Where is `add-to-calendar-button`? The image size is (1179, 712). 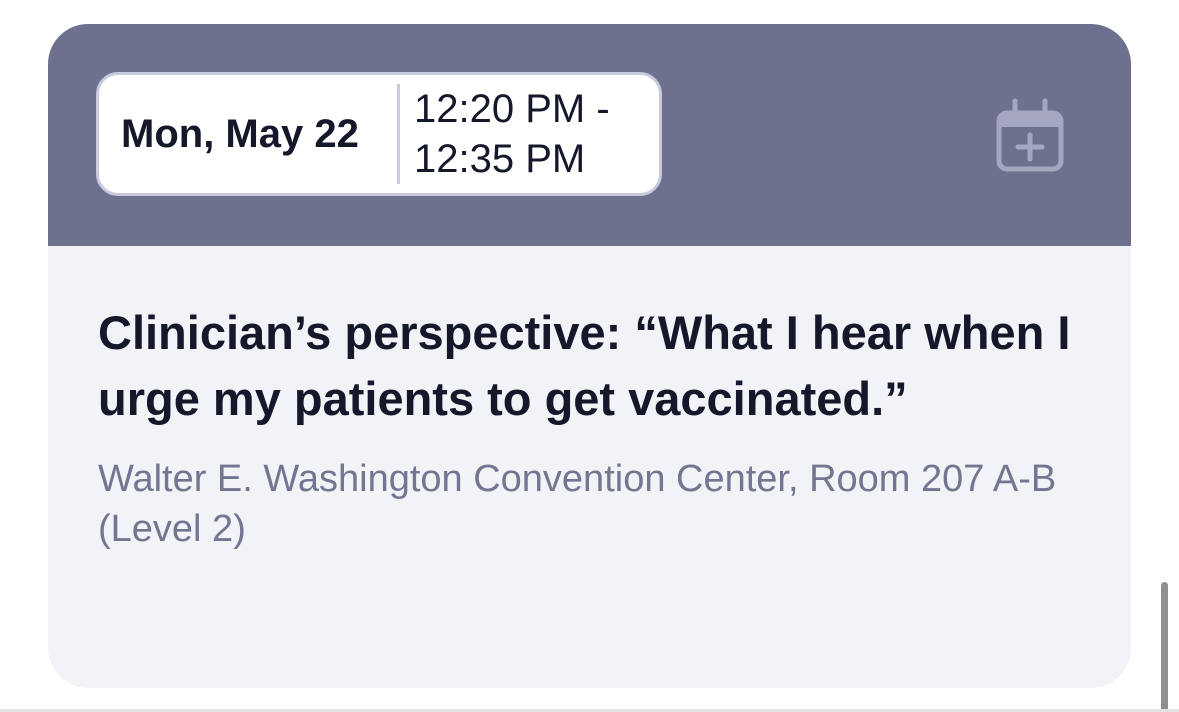
add-to-calendar-button is located at coordinates (1031, 136).